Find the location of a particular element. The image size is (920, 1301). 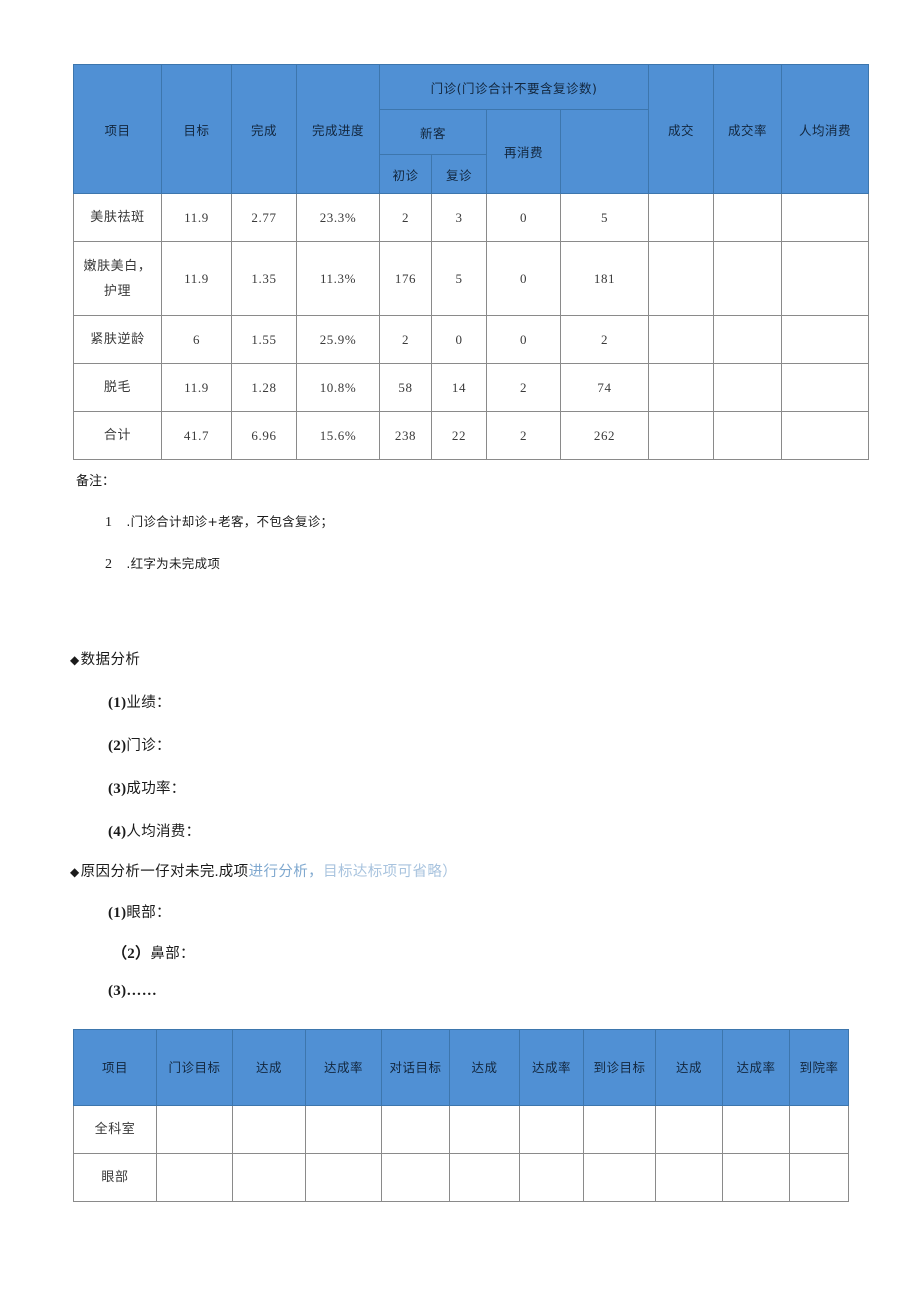

item-label: 业绩： is located at coordinates (148, 703).